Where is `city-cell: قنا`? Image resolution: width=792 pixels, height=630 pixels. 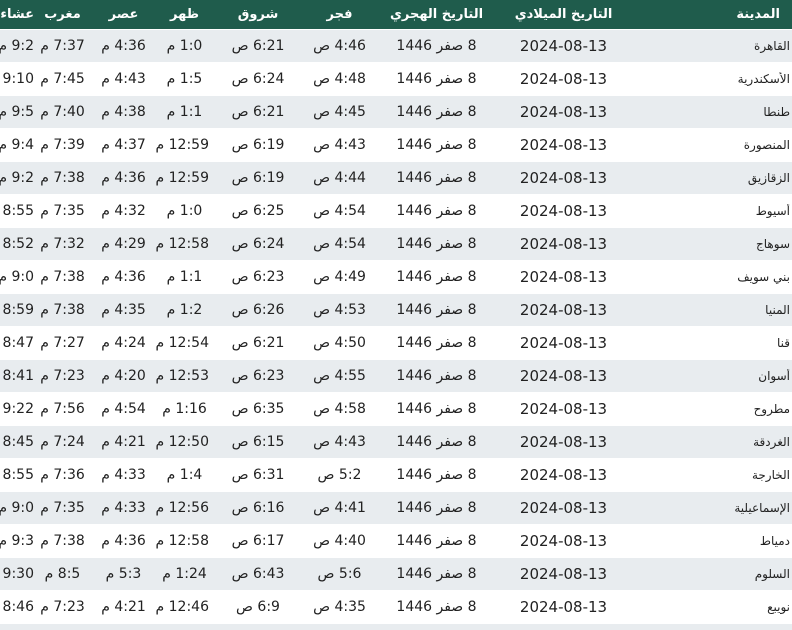 city-cell: قنا is located at coordinates (783, 343).